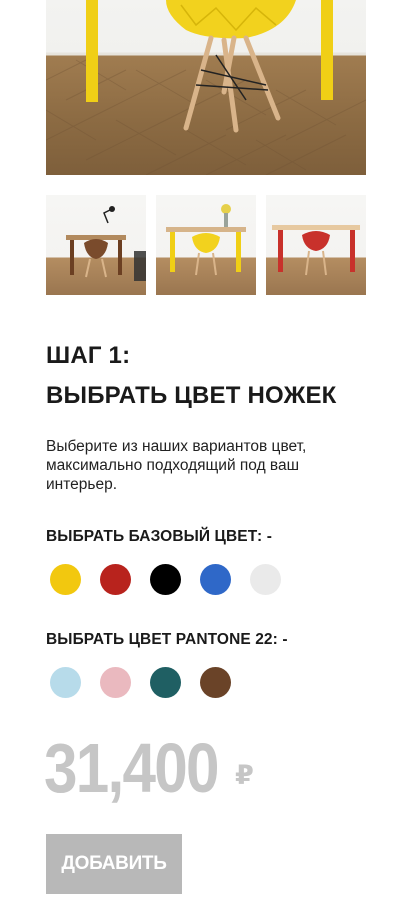  What do you see at coordinates (115, 682) in the screenshot?
I see `pantone-color-swatch-light-pink` at bounding box center [115, 682].